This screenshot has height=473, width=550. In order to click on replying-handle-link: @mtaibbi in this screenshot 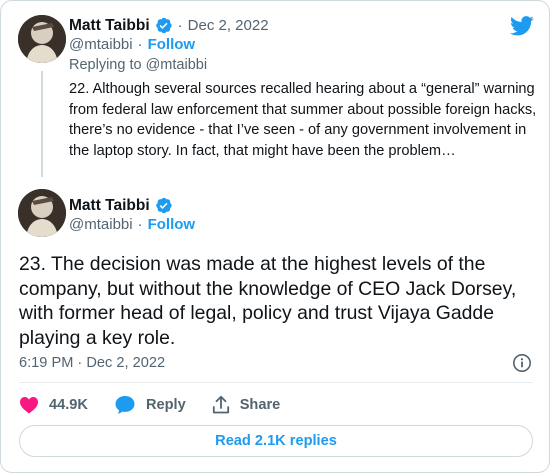, I will do `click(176, 65)`.